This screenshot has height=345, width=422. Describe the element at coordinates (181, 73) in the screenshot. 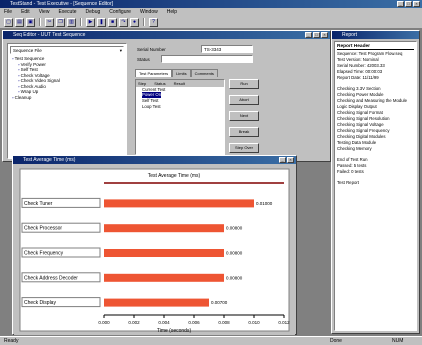

I see `tab-limits: Limits` at that location.